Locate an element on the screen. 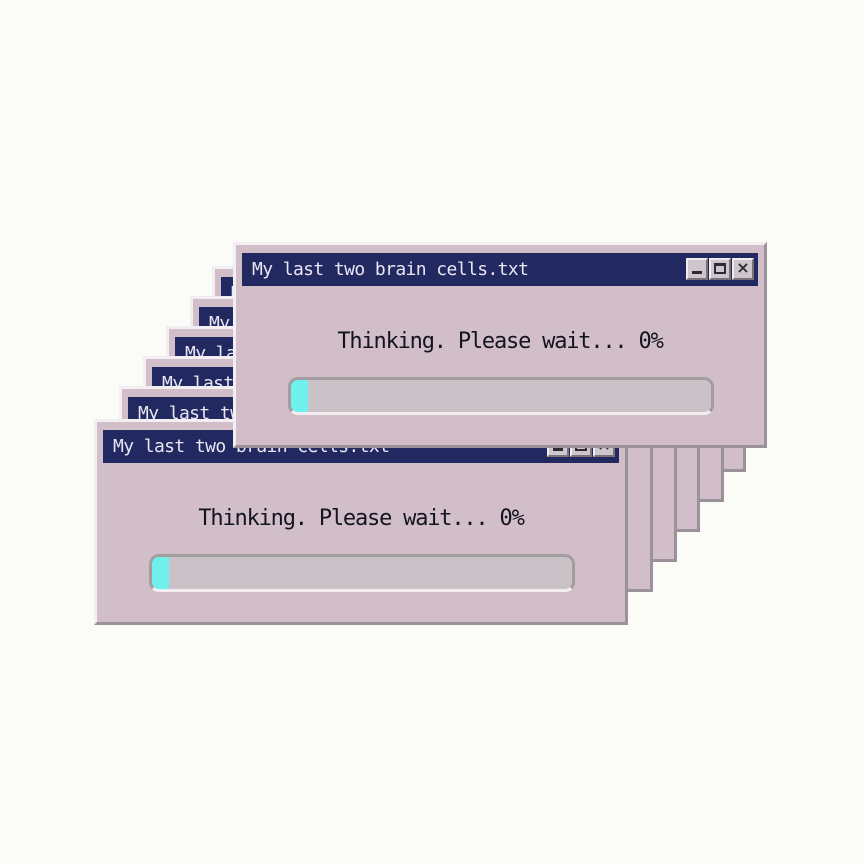 The height and width of the screenshot is (864, 864). maximize-button is located at coordinates (720, 269).